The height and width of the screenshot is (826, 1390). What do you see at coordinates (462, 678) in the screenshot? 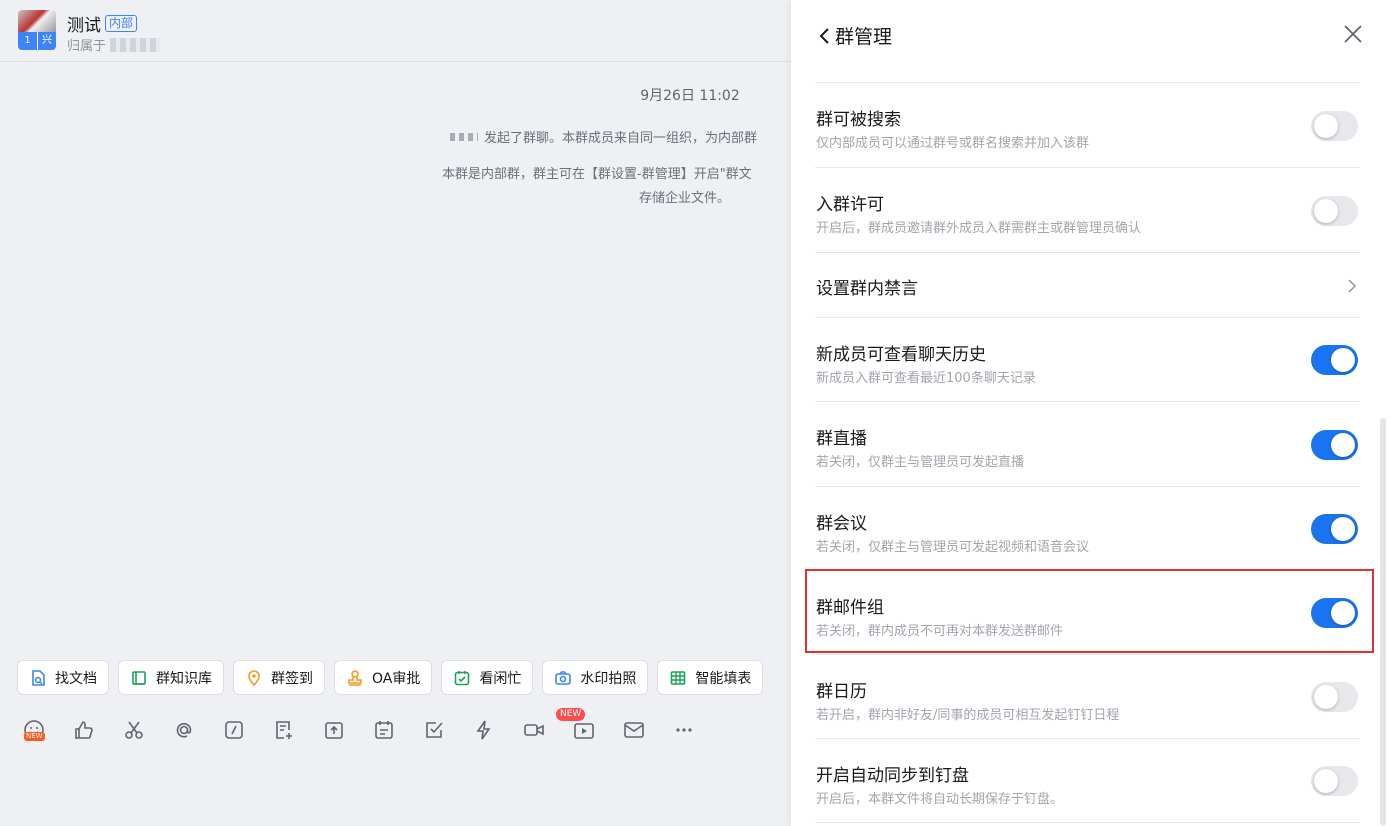
I see `calendar-check-icon` at bounding box center [462, 678].